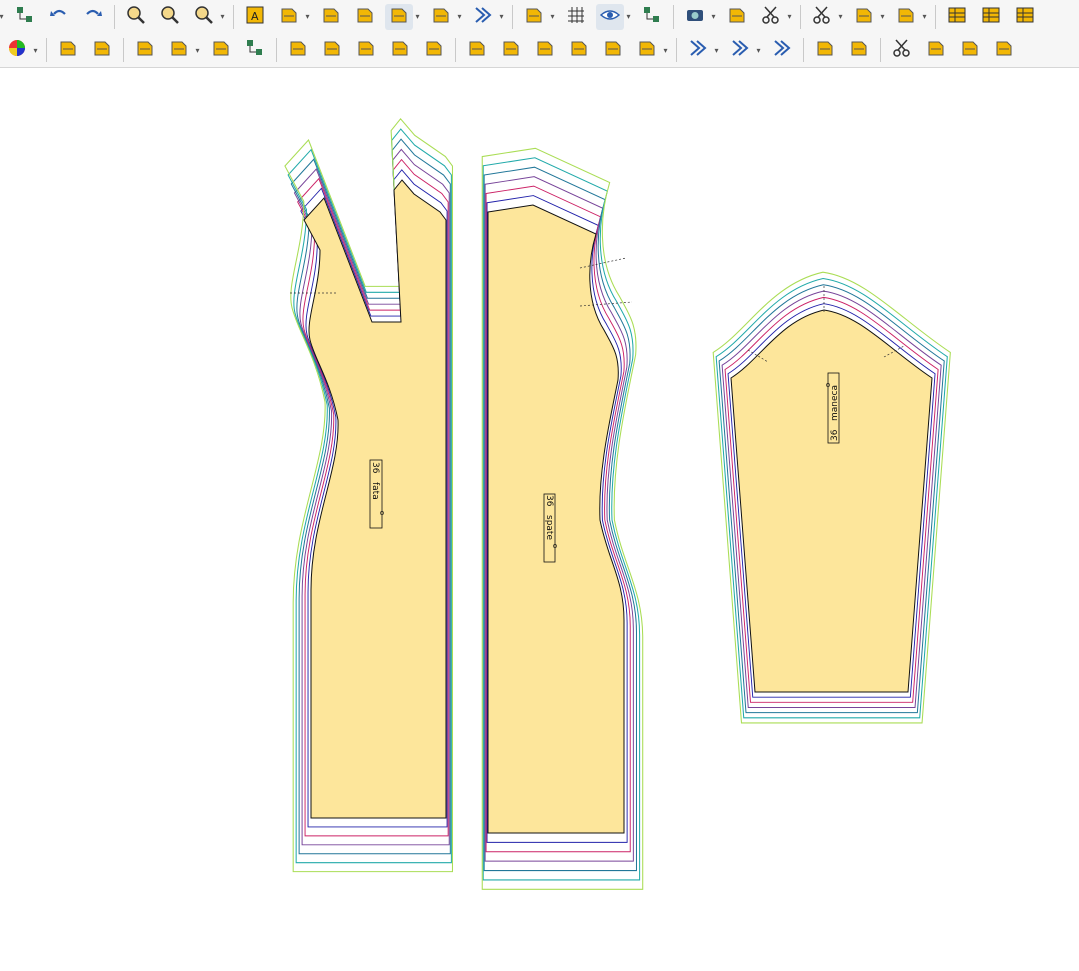 This screenshot has width=1079, height=971. I want to click on spread-button, so click(825, 50).